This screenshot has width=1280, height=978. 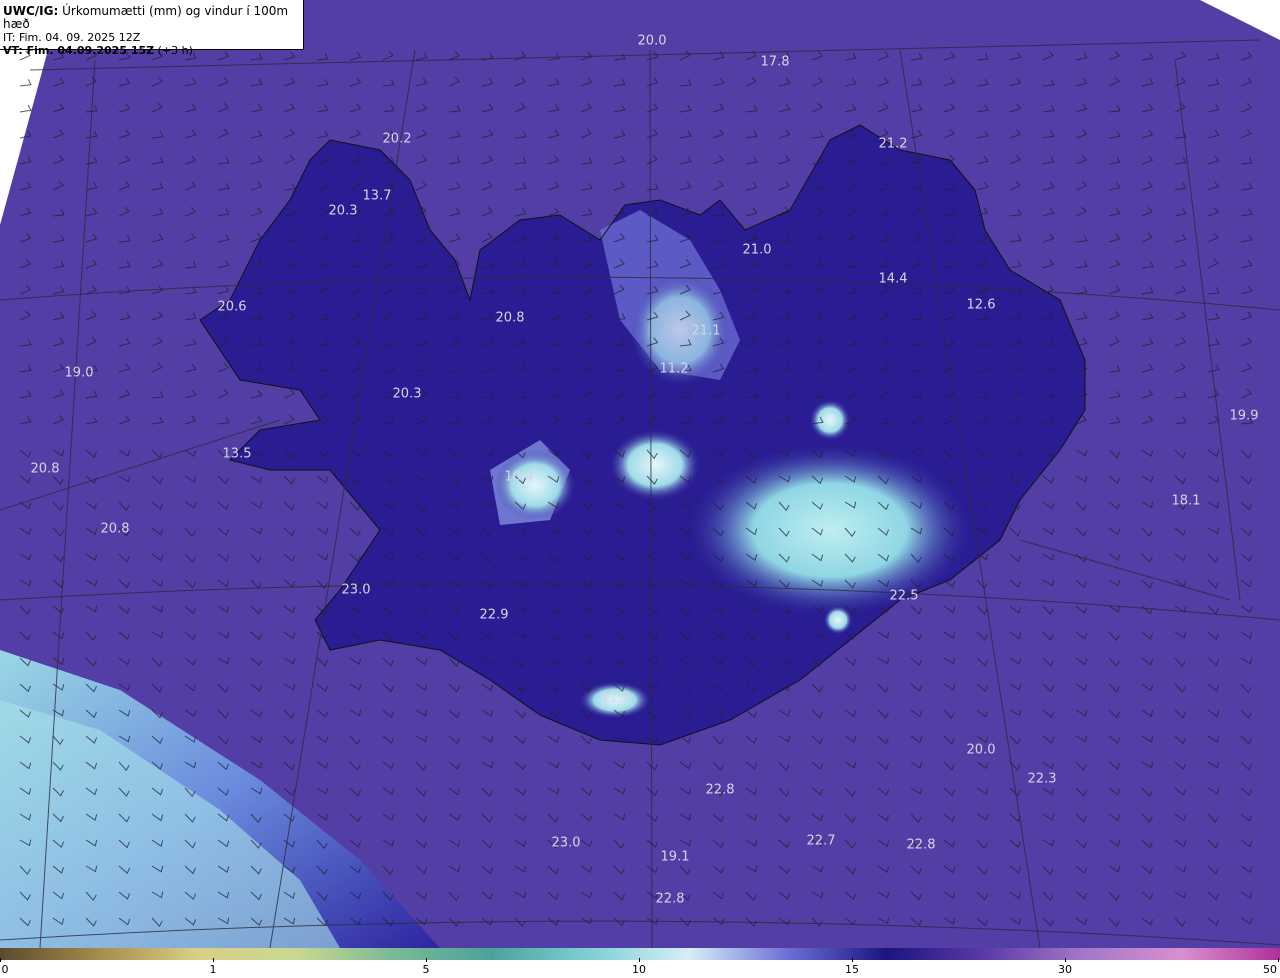 I want to click on value-label: 20.2, so click(x=397, y=139).